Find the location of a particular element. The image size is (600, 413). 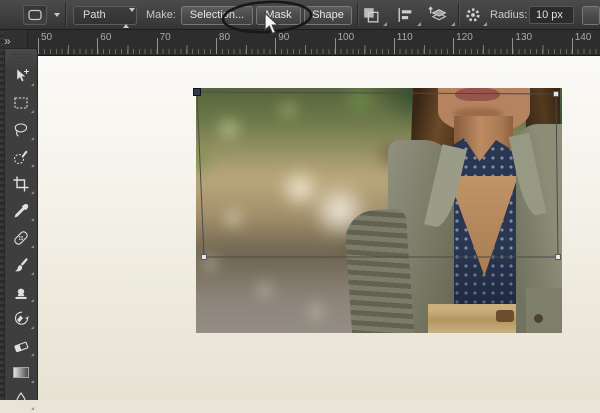

select-updown-icon is located at coordinates (129, 18).